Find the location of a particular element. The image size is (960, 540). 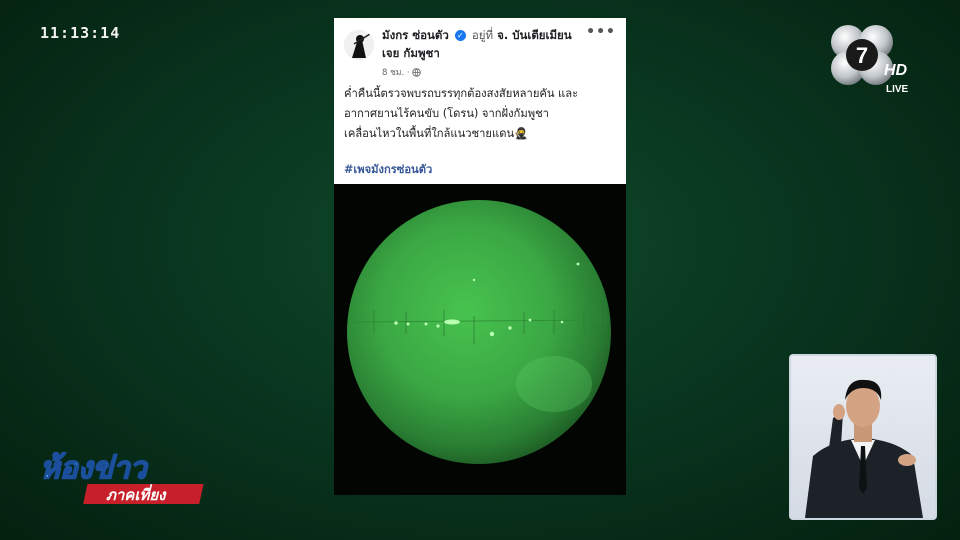

broadcast-clock: 11:13:14 is located at coordinates (80, 33).